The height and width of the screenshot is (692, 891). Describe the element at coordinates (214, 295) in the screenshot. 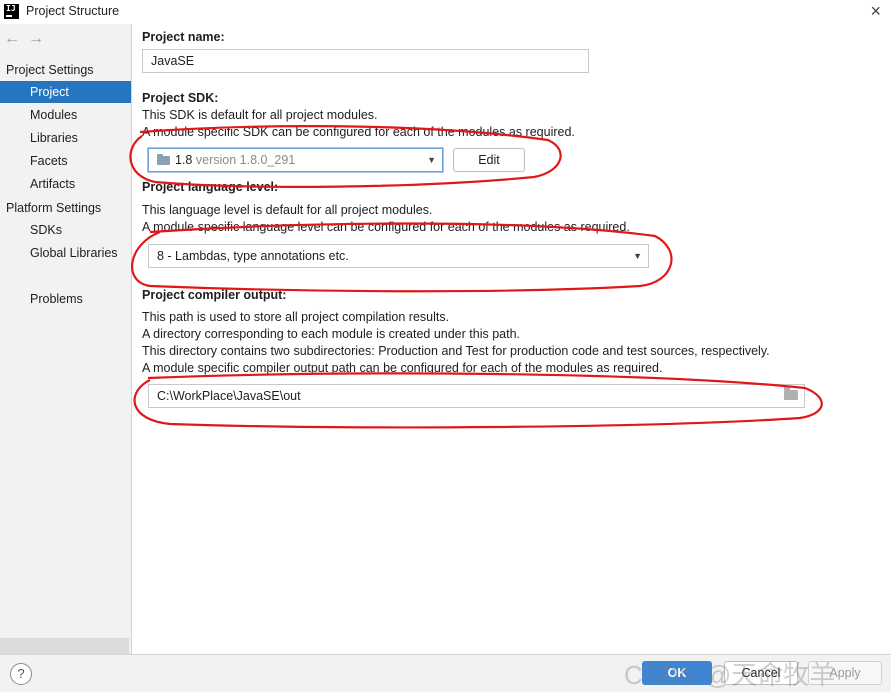

I see `compiler-output-label: Project compiler output:` at that location.